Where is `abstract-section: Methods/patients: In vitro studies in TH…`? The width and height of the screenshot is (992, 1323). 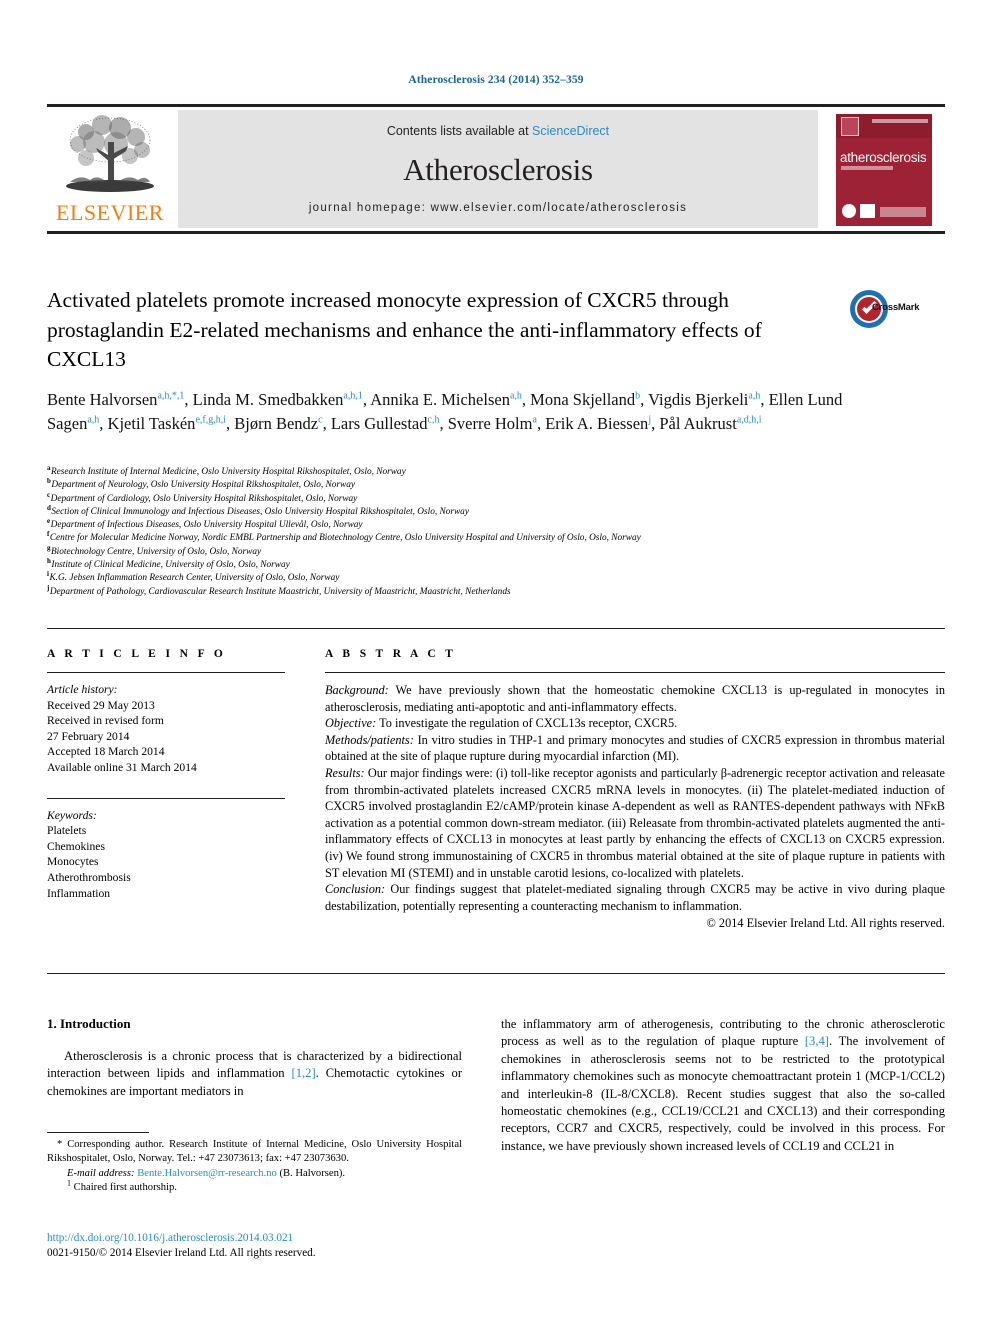 abstract-section: Methods/patients: In vitro studies in TH… is located at coordinates (635, 748).